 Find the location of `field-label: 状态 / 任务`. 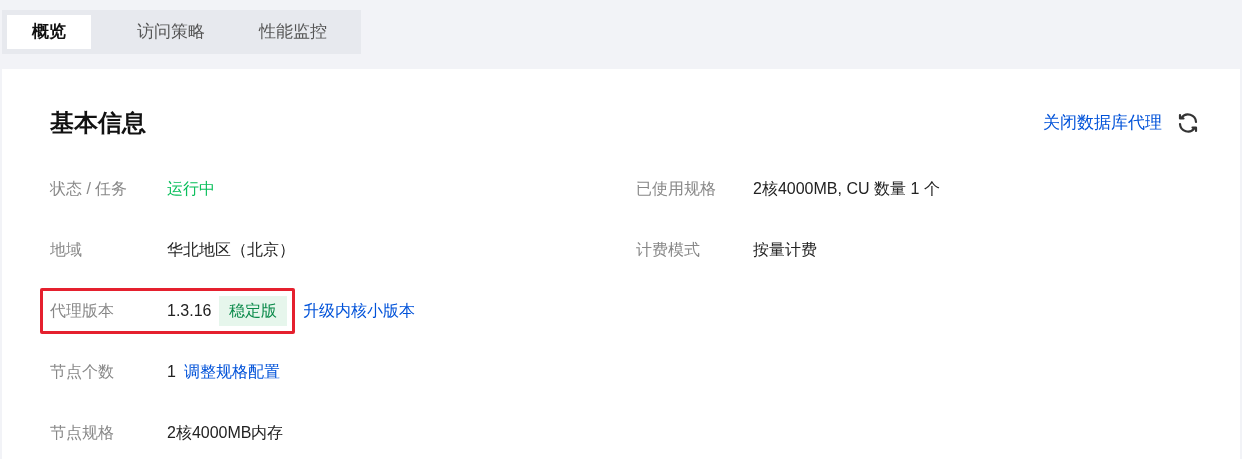

field-label: 状态 / 任务 is located at coordinates (89, 188).